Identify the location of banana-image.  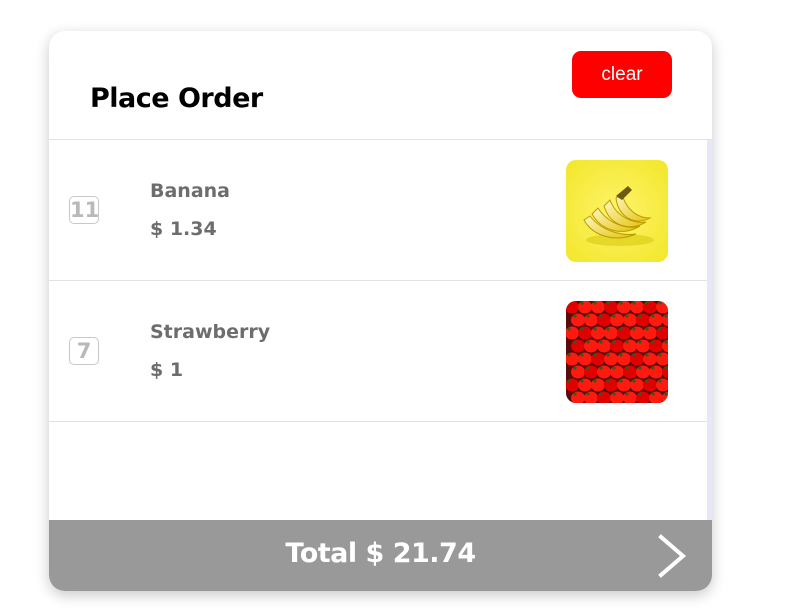
(617, 211).